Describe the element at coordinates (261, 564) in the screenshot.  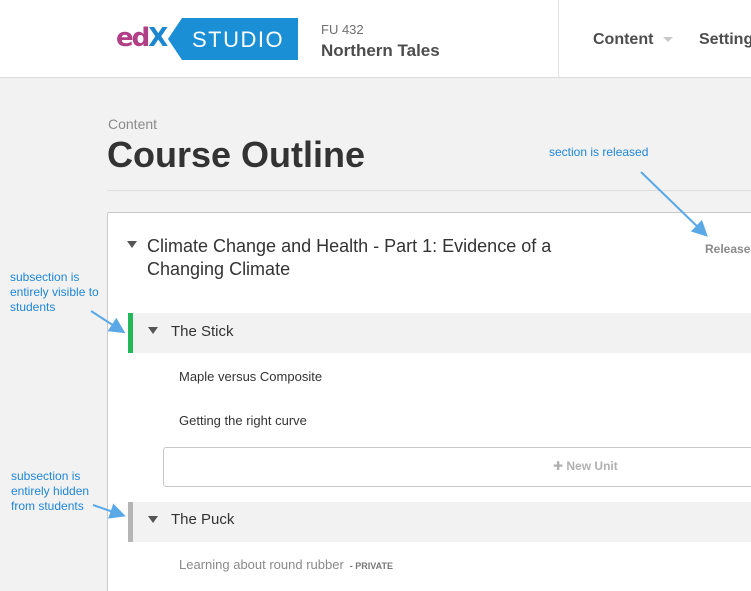
I see `unit-title: Learning about round rubber` at that location.